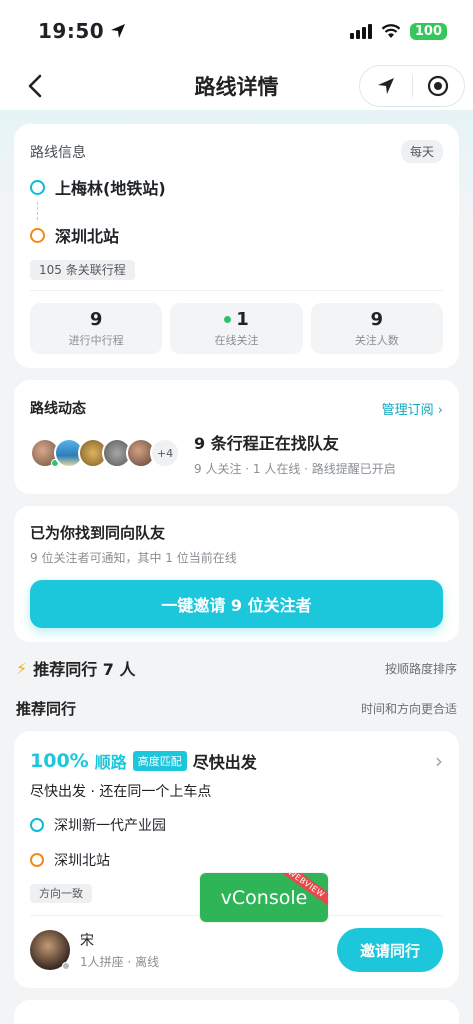  I want to click on match-summary: 尽快出发 · 还在同一个上车点, so click(121, 792).